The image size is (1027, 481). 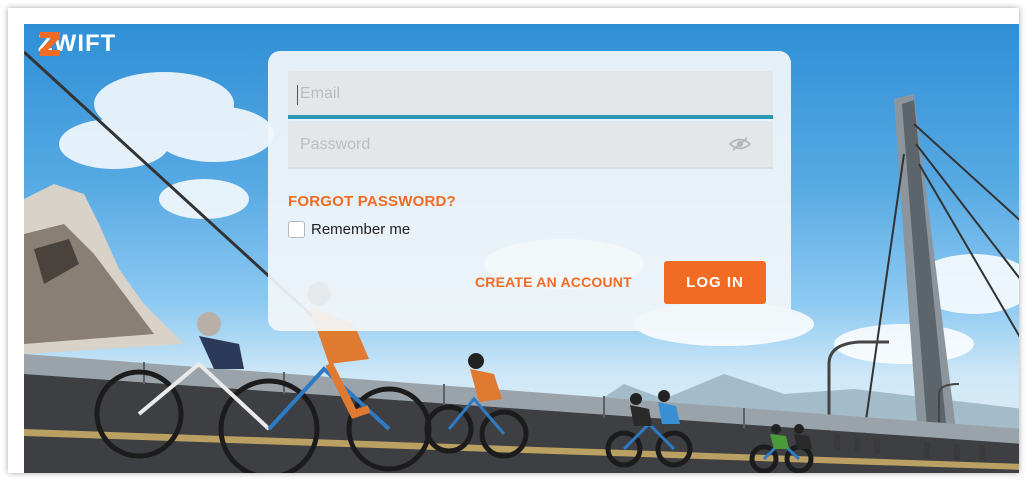 What do you see at coordinates (50, 44) in the screenshot?
I see `zwift-z-icon` at bounding box center [50, 44].